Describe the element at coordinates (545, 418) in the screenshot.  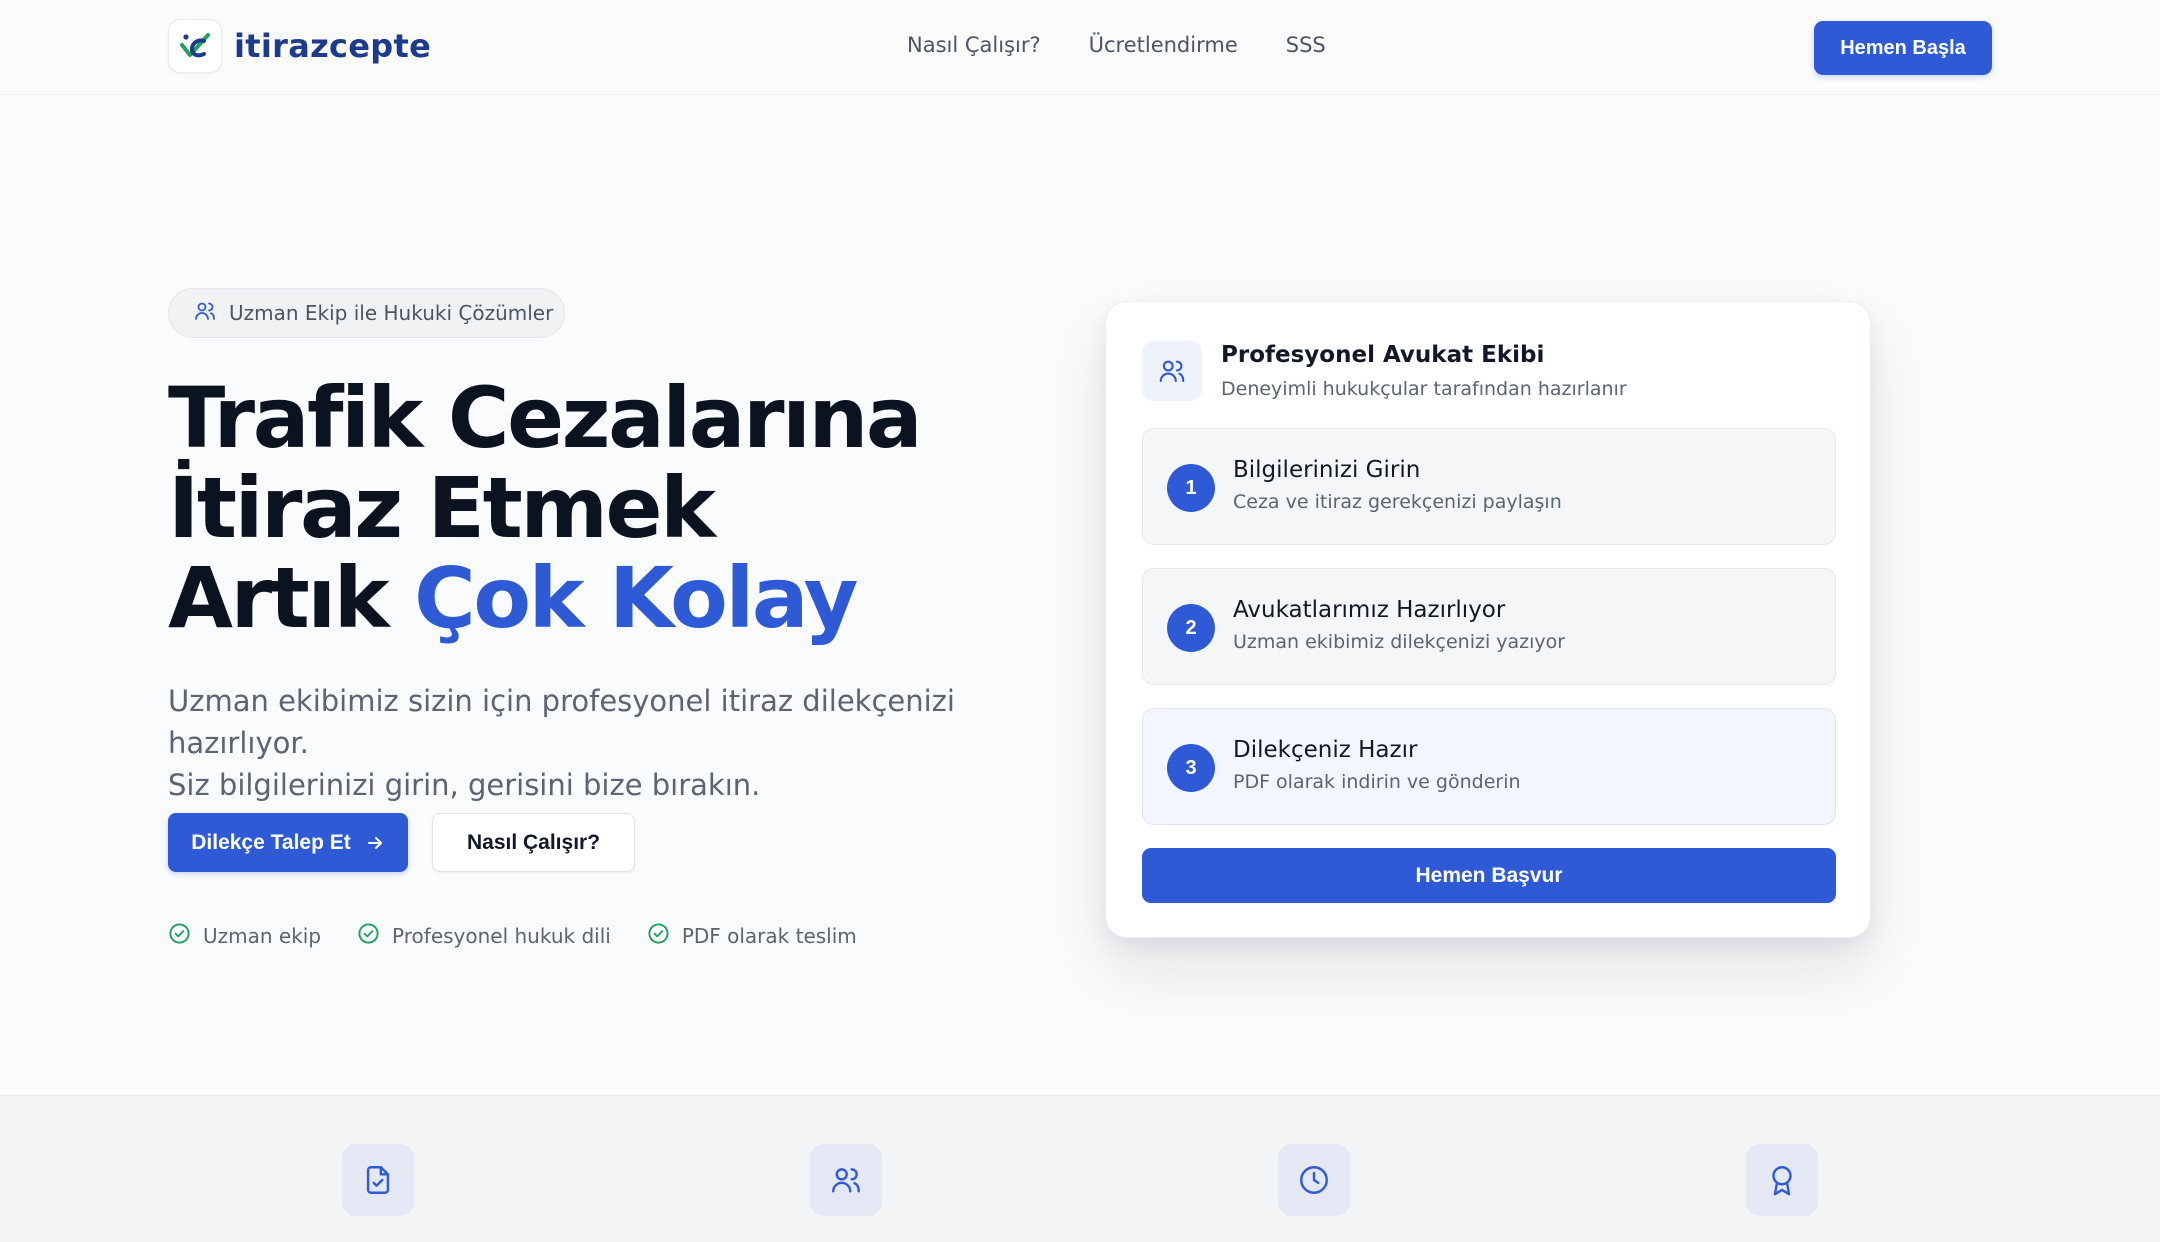
I see `hero-title-line1: Trafik Cezalarına` at that location.